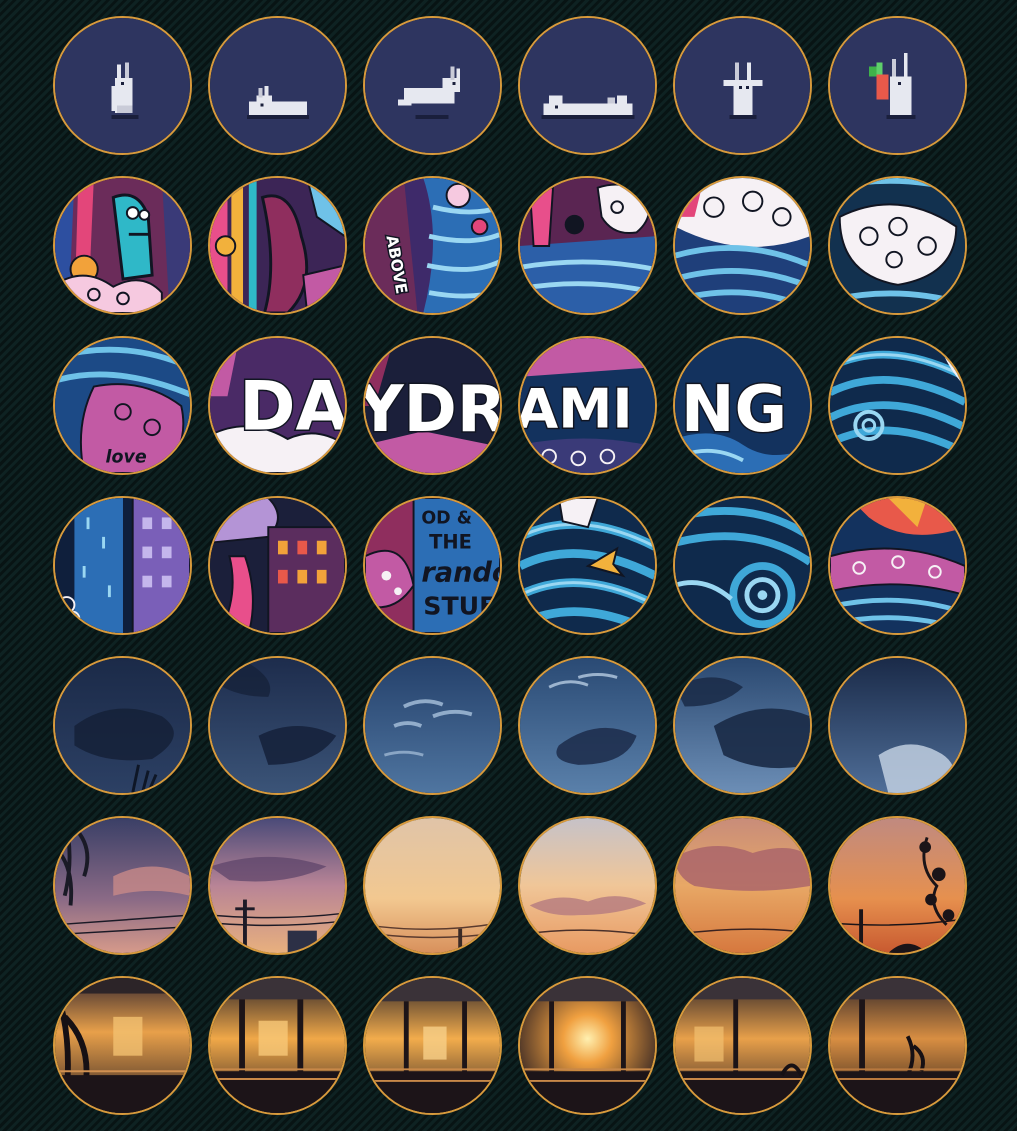  What do you see at coordinates (742, 885) in the screenshot?
I see `sticker-sunset-orange` at bounding box center [742, 885].